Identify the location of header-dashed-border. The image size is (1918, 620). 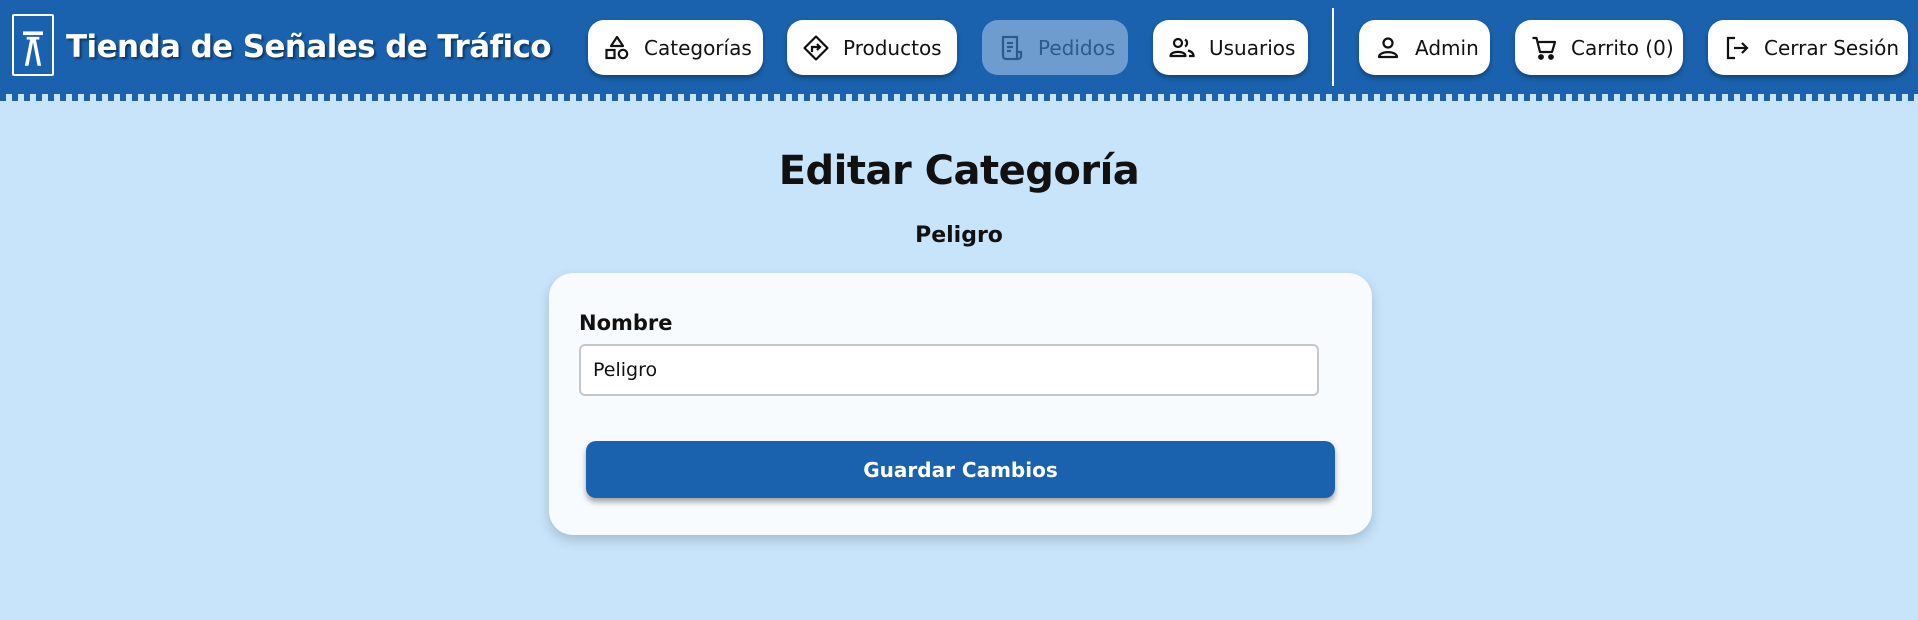
(959, 97).